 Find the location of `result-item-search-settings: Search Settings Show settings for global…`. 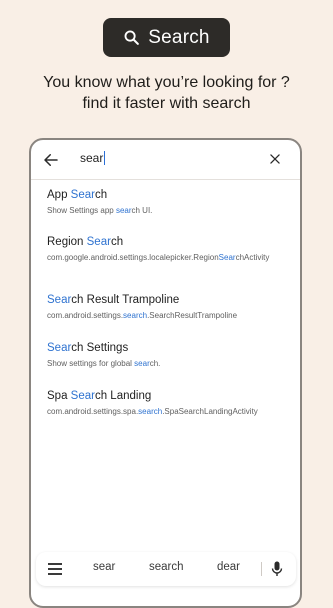

result-item-search-settings: Search Settings Show settings for global… is located at coordinates (167, 355).